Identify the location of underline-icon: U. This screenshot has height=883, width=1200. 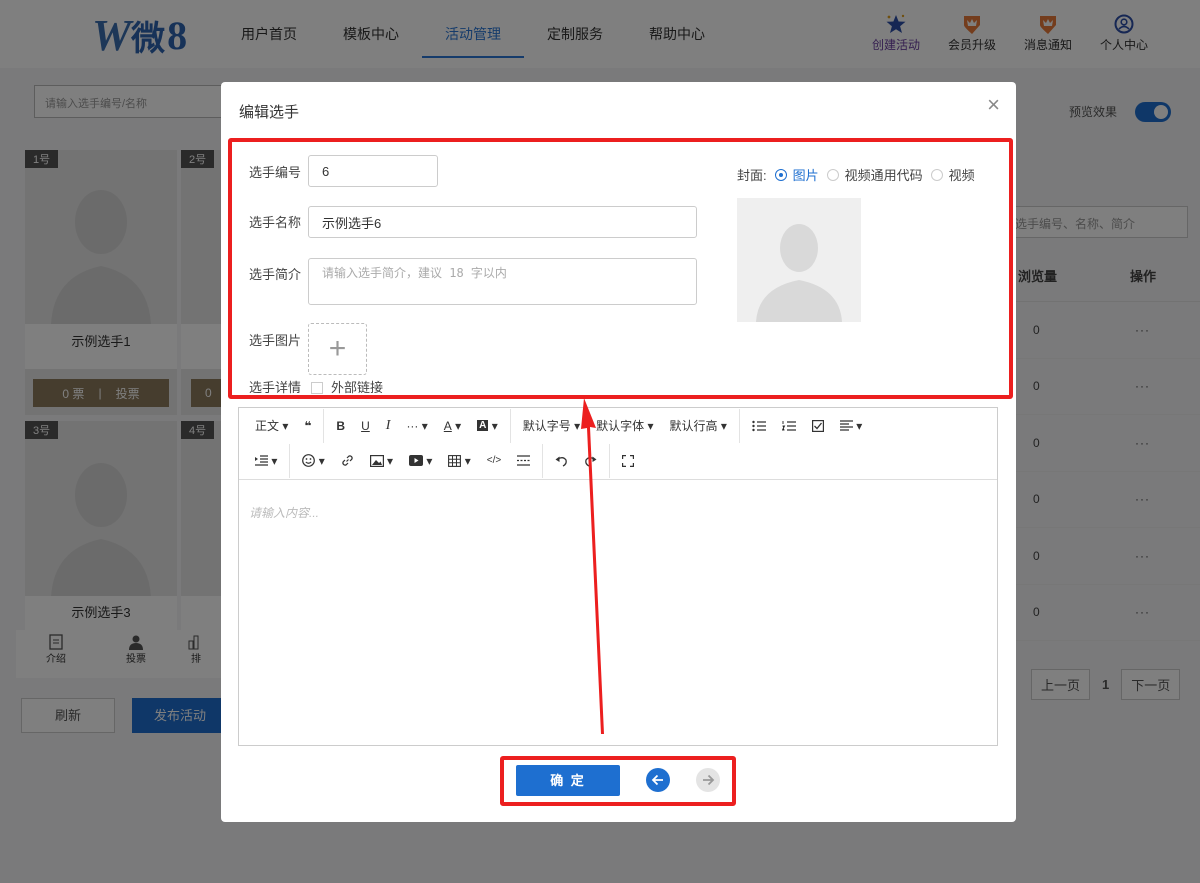
(365, 426).